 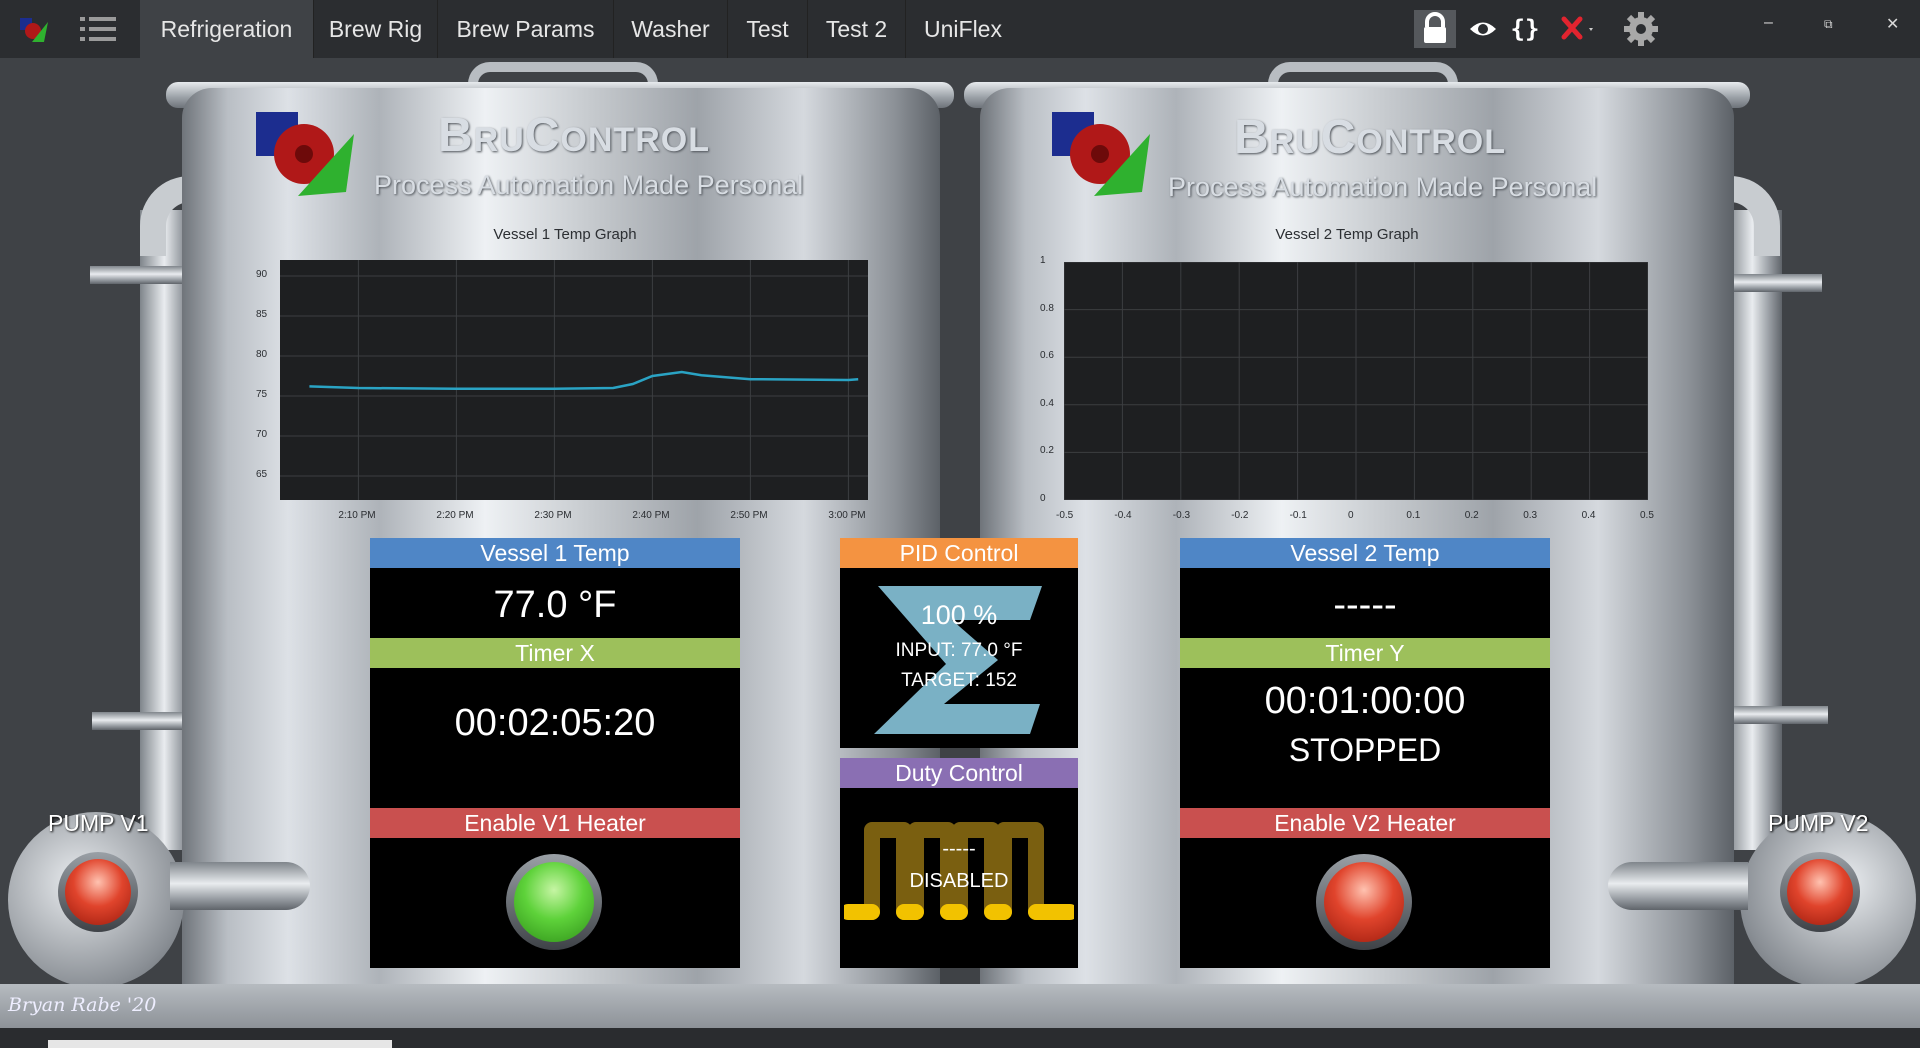 I want to click on brand-title: BruControl, so click(x=1370, y=137).